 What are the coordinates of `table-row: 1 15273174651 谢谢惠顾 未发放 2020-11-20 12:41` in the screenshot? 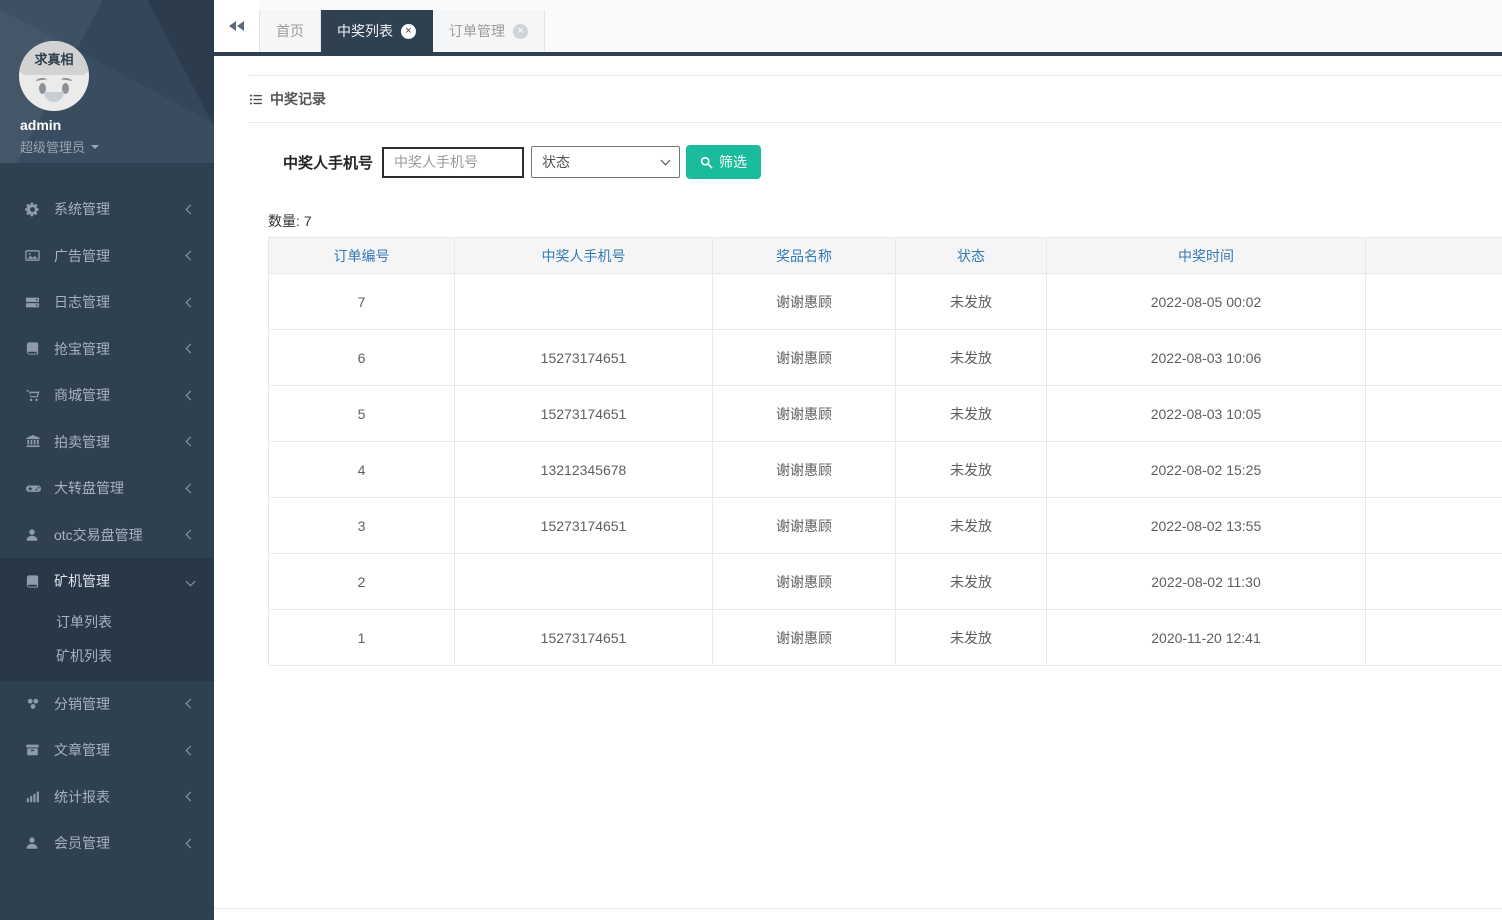 It's located at (885, 637).